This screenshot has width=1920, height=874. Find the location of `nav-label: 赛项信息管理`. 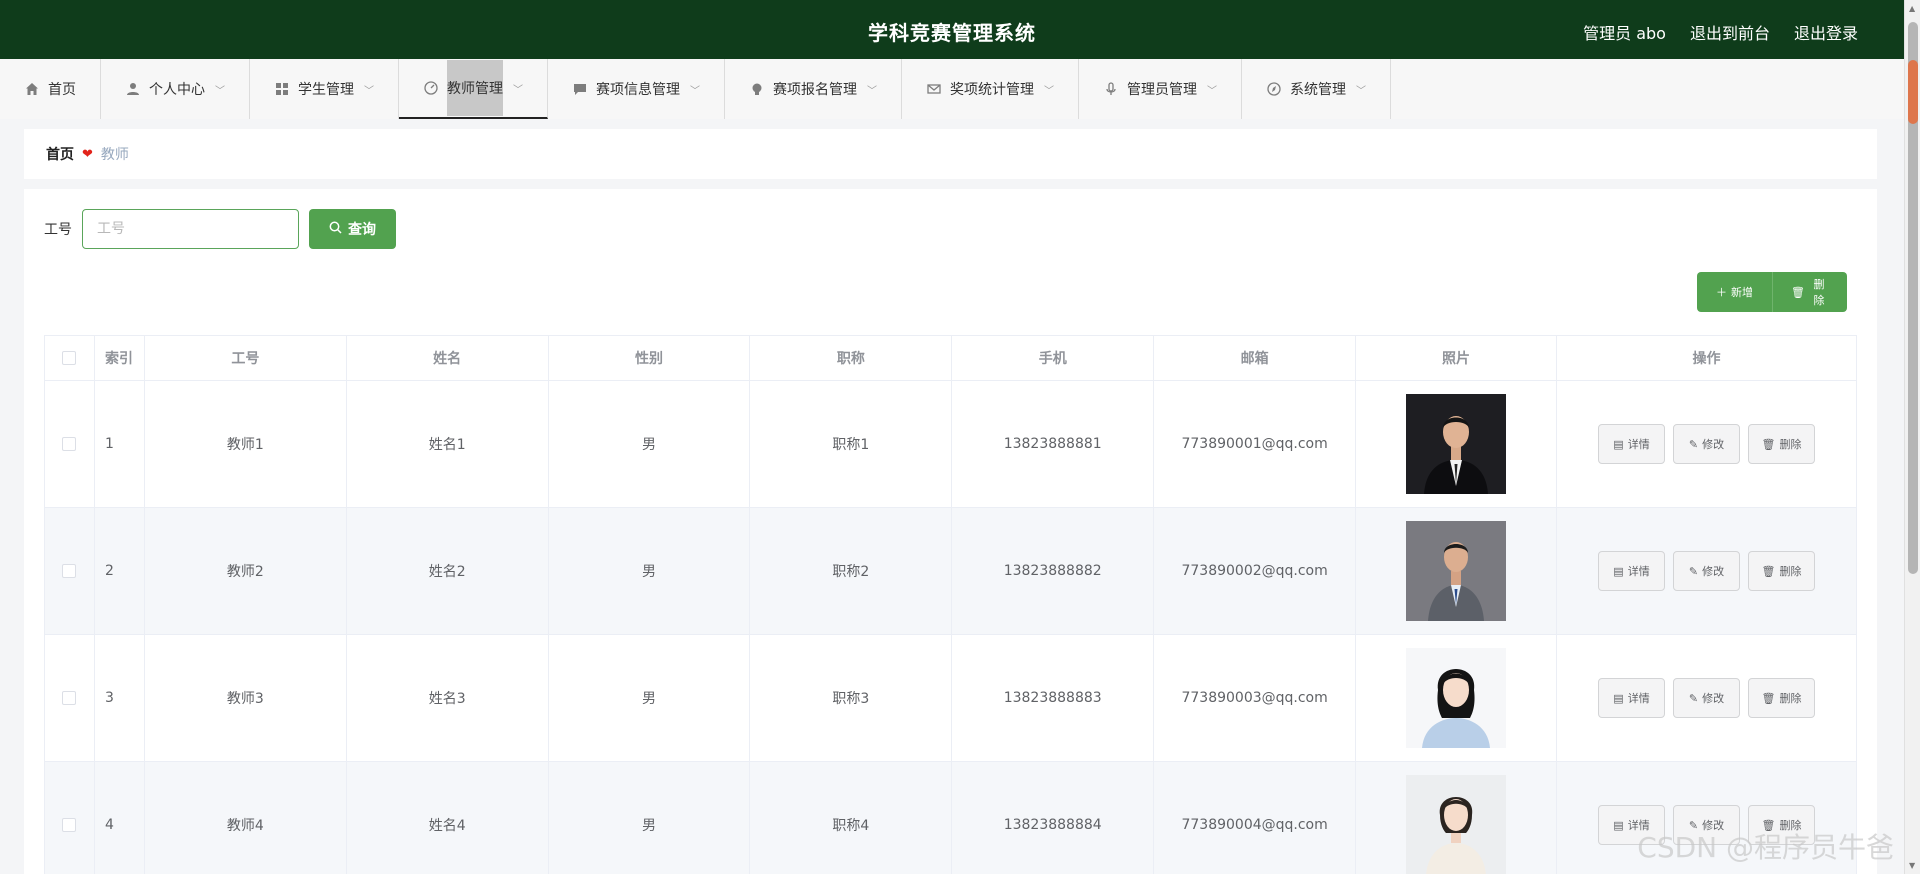

nav-label: 赛项信息管理 is located at coordinates (638, 90).